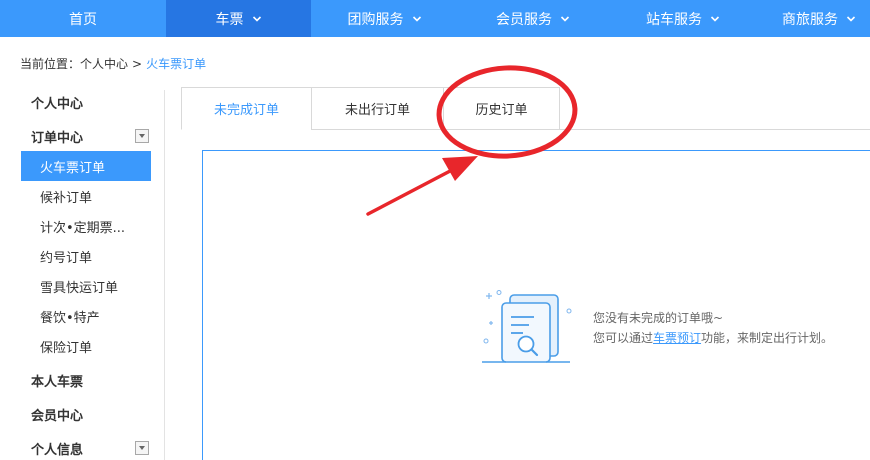  What do you see at coordinates (375, 19) in the screenshot?
I see `nav-group-service-label: 团购服务` at bounding box center [375, 19].